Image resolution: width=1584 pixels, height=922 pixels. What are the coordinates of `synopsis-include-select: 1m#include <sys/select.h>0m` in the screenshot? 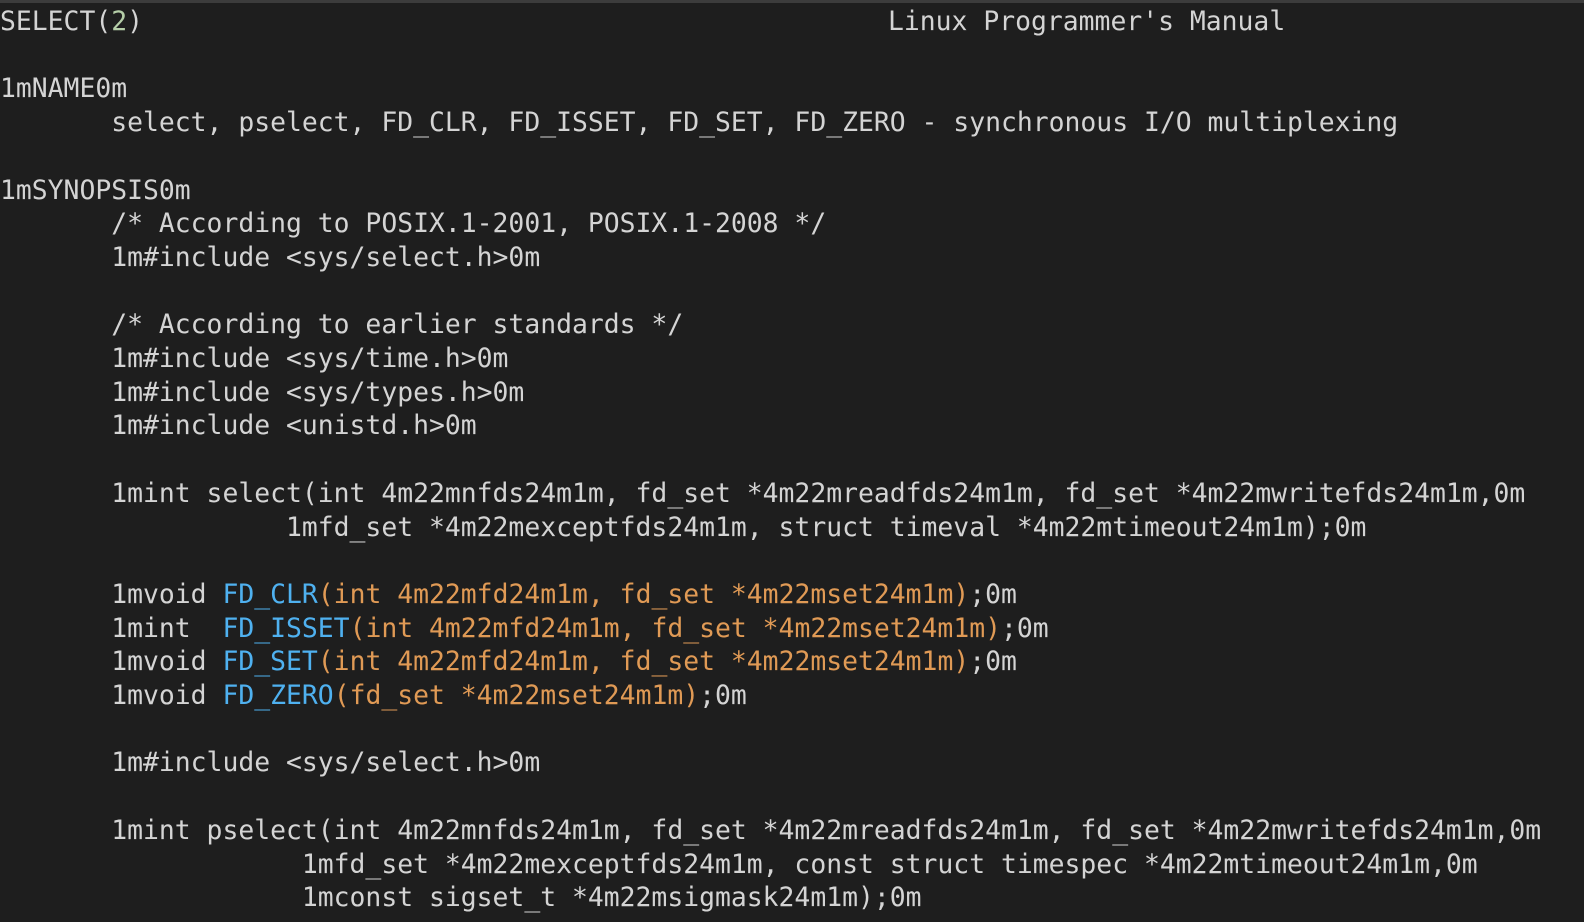 It's located at (270, 257).